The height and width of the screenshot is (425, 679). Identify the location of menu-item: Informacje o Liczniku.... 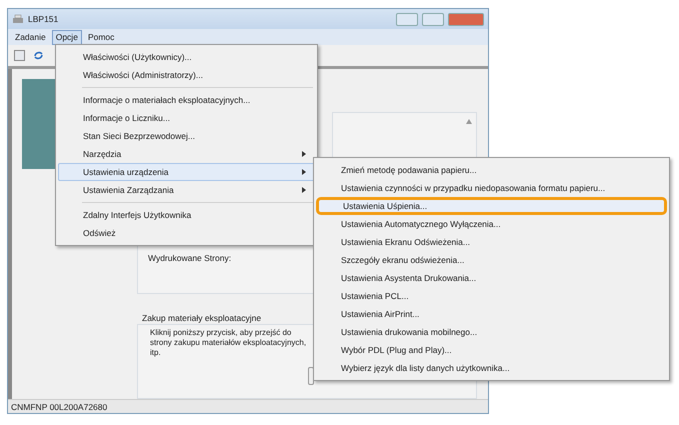
(186, 118).